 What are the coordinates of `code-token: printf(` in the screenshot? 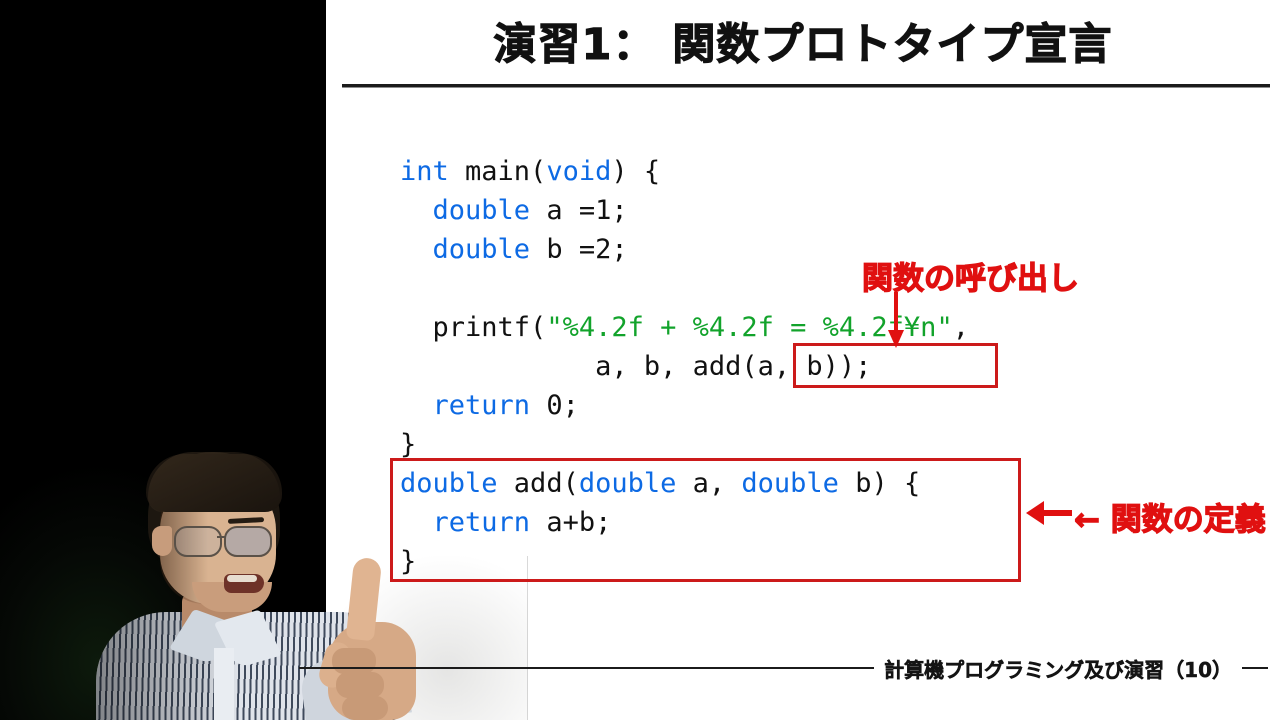 It's located at (473, 327).